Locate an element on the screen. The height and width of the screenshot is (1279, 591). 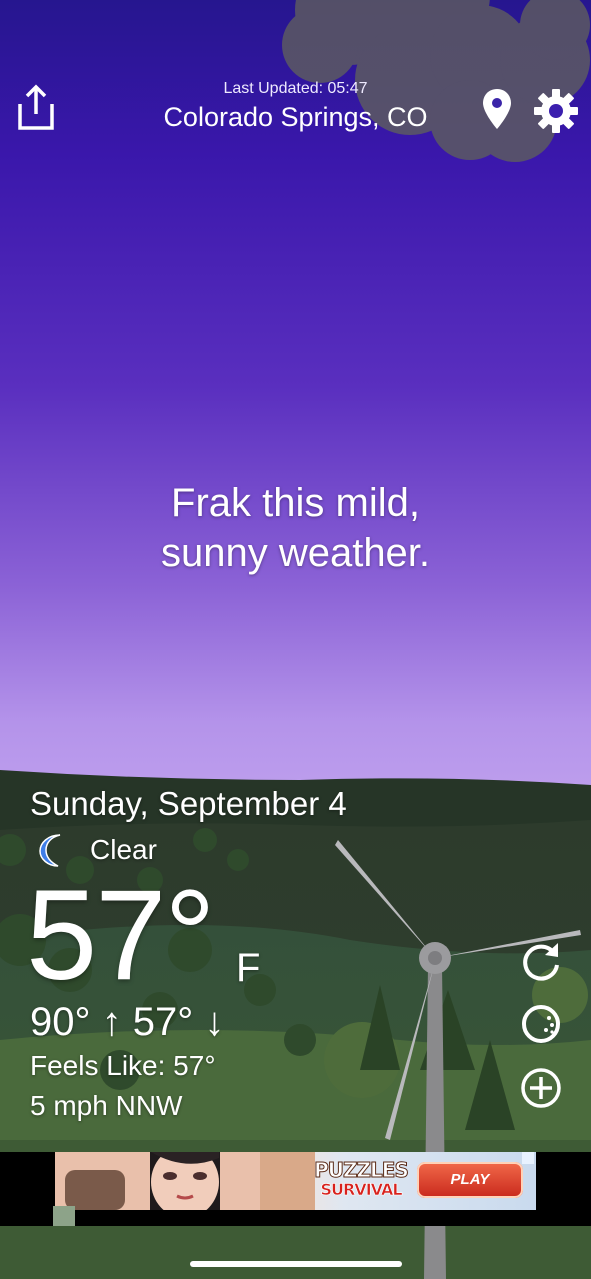
refresh-icon is located at coordinates (541, 961).